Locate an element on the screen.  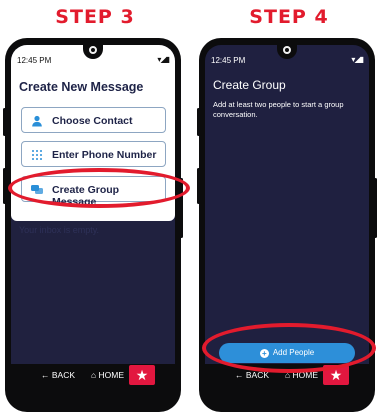
choose-contact-label: Choose Contact is located at coordinates (92, 121).